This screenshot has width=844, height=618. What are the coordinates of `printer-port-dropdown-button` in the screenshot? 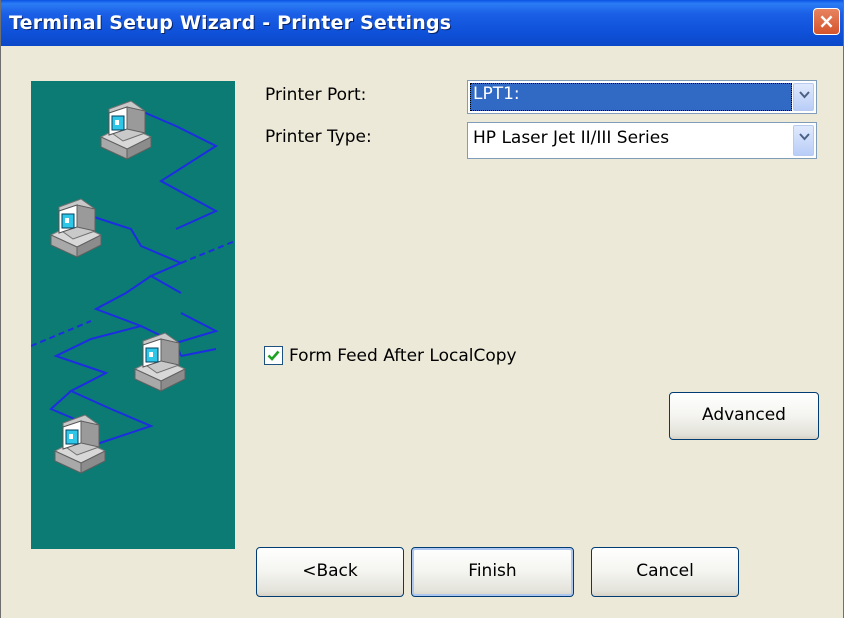 It's located at (803, 97).